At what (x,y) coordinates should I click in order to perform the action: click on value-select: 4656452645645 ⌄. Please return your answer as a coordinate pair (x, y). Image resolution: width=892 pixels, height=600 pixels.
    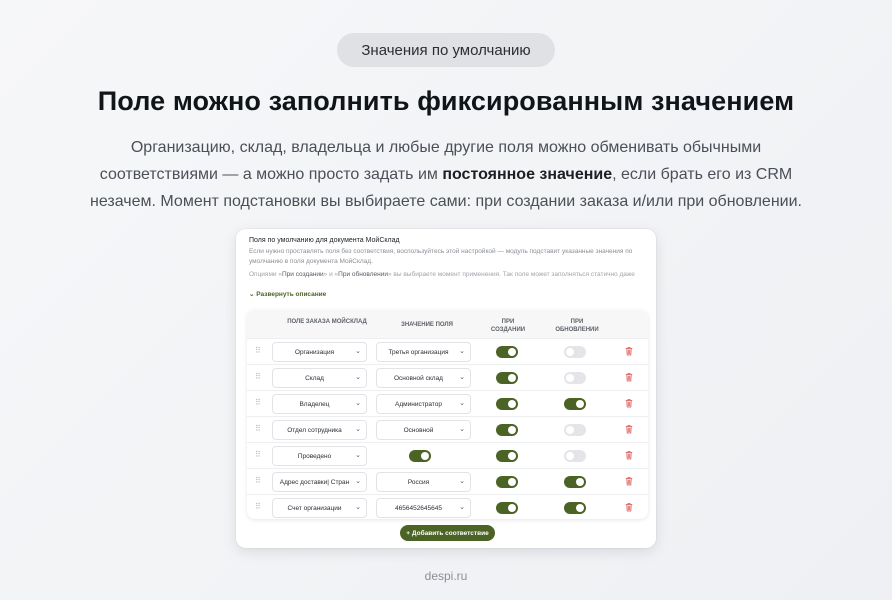
    Looking at the image, I should click on (423, 508).